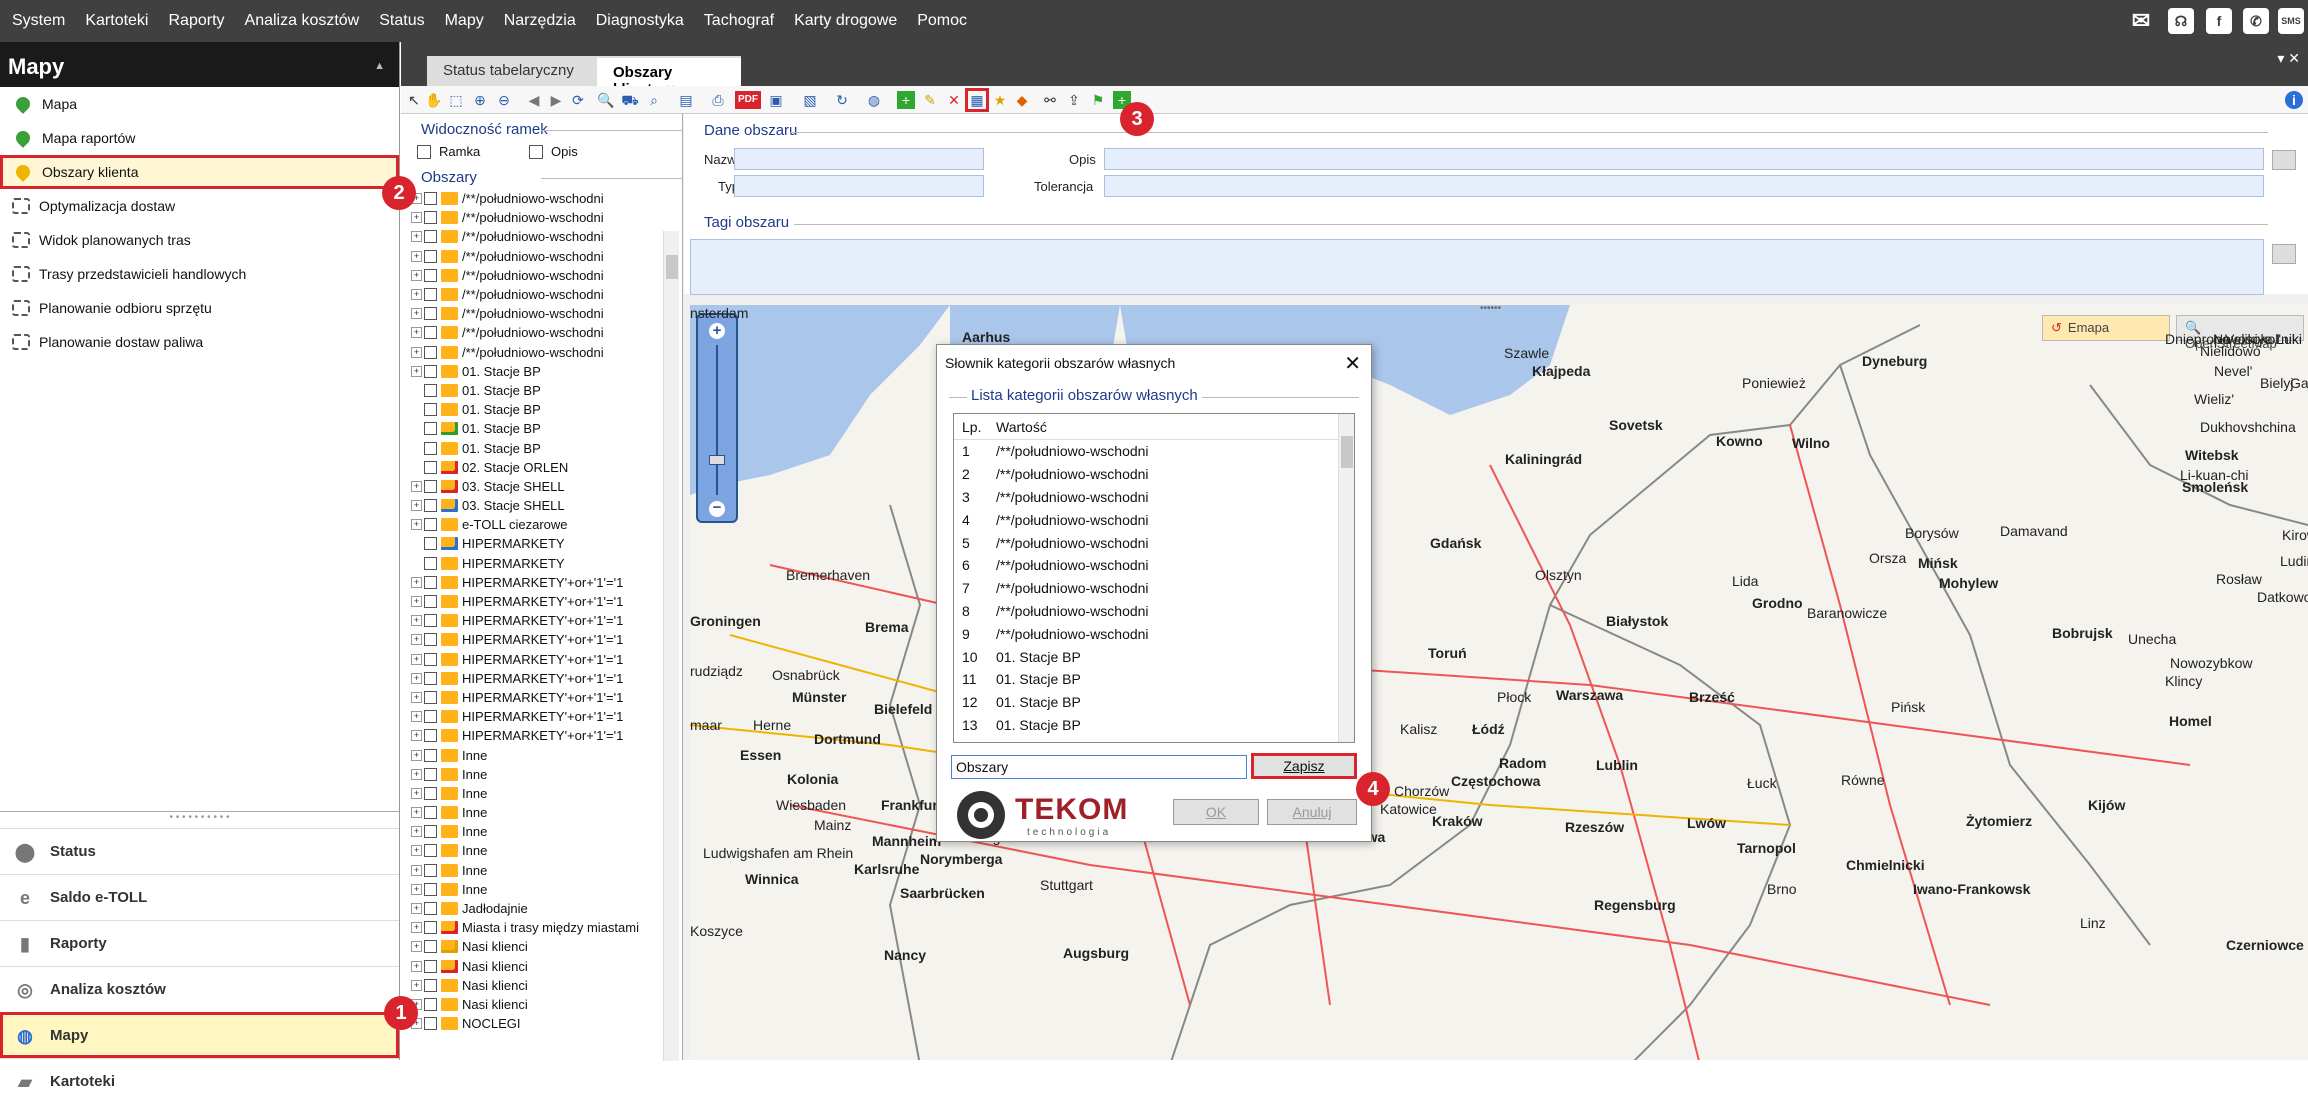 This screenshot has height=1104, width=2308. I want to click on menu-mapy: Mapy, so click(464, 21).